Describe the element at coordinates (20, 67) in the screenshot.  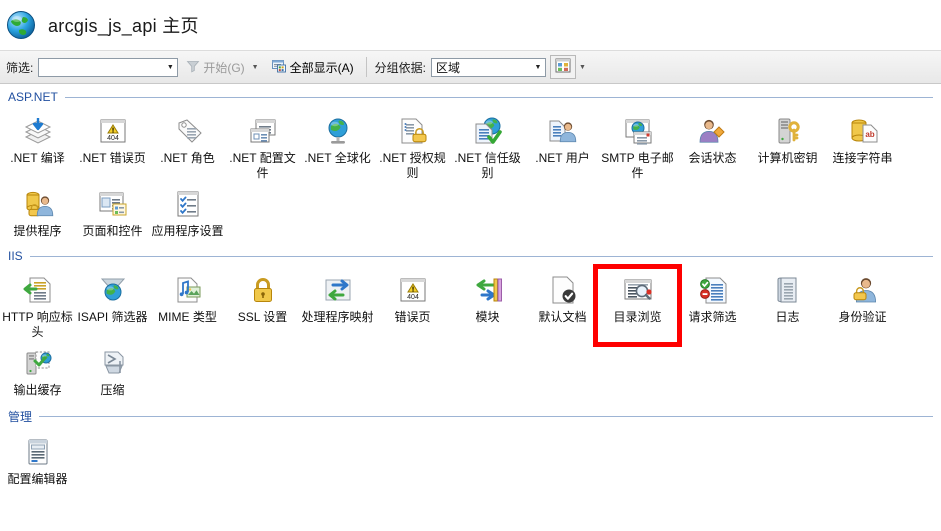
I see `filter-label: 筛选:` at that location.